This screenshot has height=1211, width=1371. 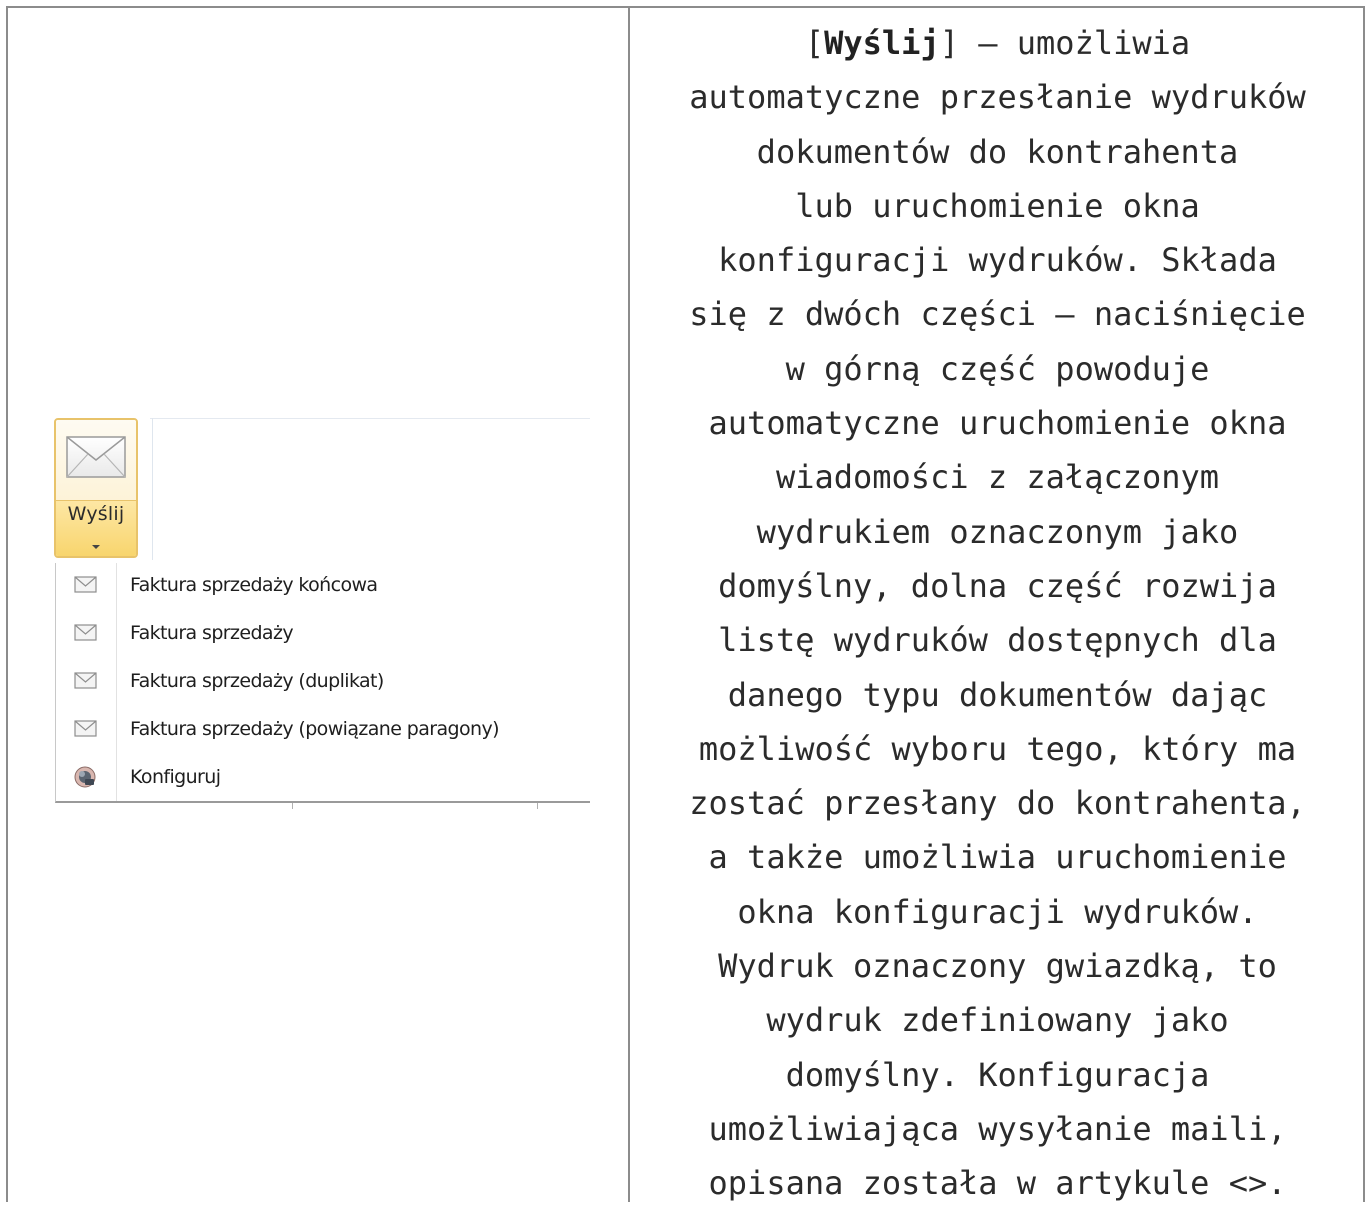 What do you see at coordinates (997, 205) in the screenshot?
I see `description-line: lub uruchomienie okna` at bounding box center [997, 205].